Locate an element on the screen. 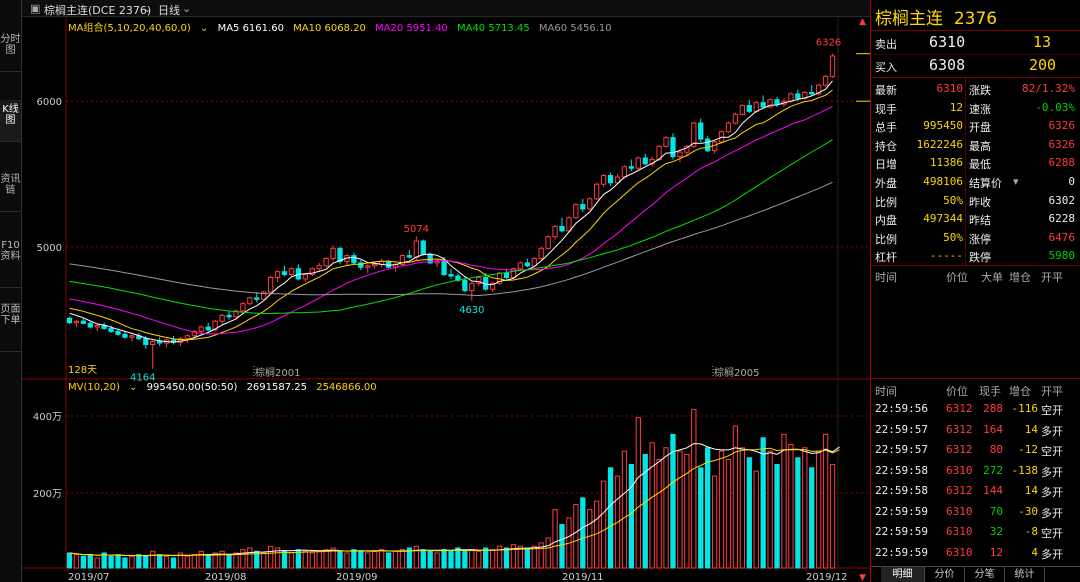 This screenshot has width=1080, height=582. swing-low-label: 4630 is located at coordinates (471, 310).